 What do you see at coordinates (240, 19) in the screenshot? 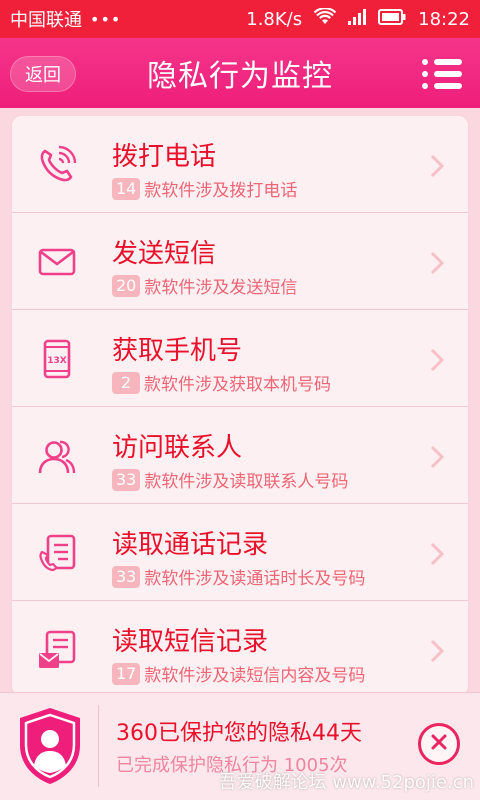
I see `status-bar: 中国联通 ••• 1.8K/s 18:22` at bounding box center [240, 19].